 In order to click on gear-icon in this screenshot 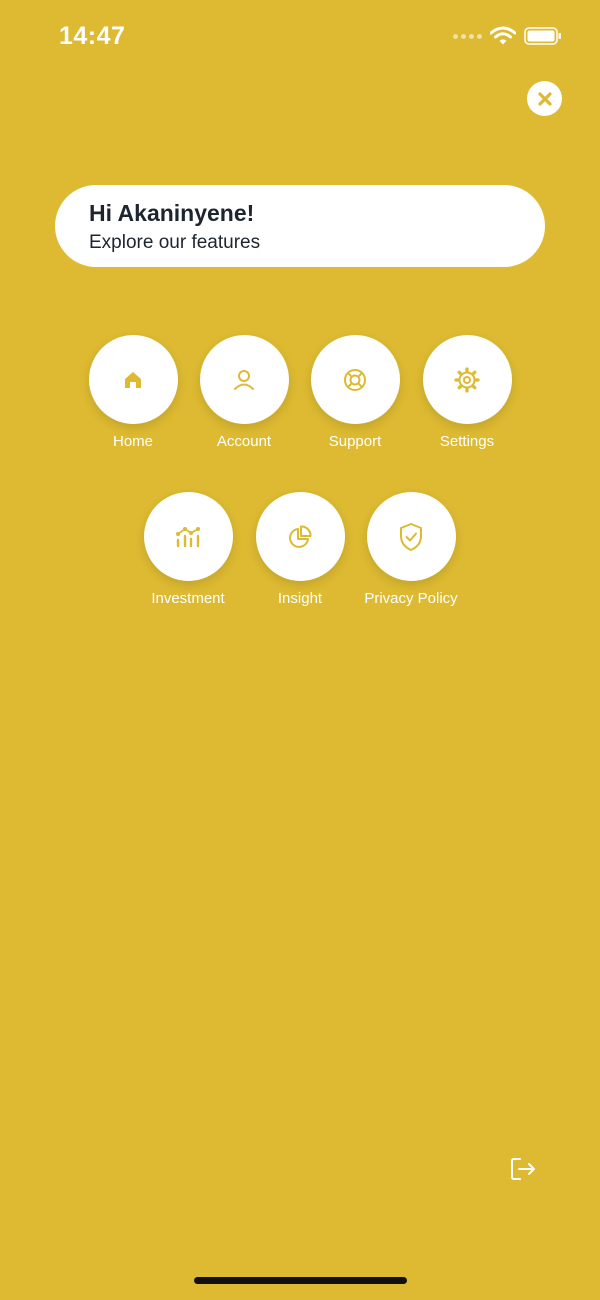, I will do `click(467, 379)`.